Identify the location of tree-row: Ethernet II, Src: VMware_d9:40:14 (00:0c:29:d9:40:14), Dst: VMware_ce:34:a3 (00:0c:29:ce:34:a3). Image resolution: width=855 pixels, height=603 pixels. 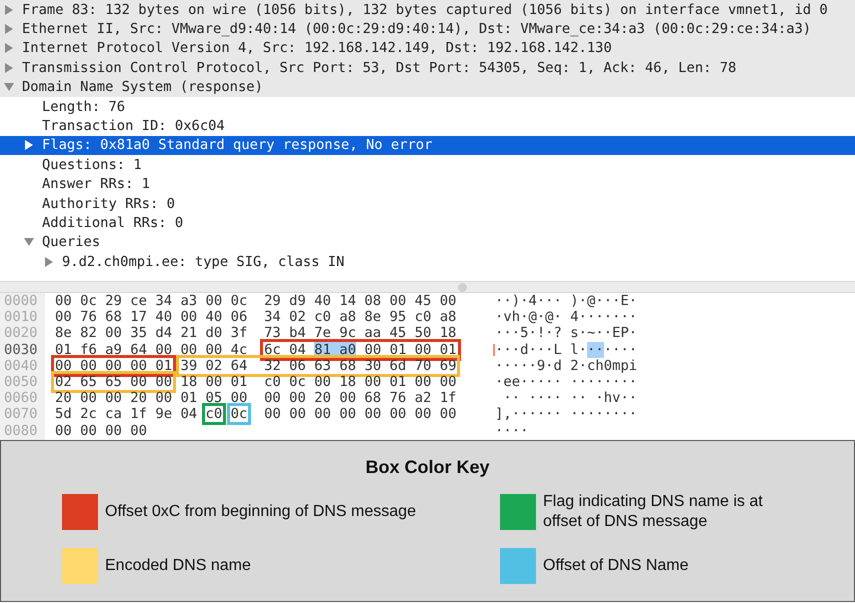
(427, 29).